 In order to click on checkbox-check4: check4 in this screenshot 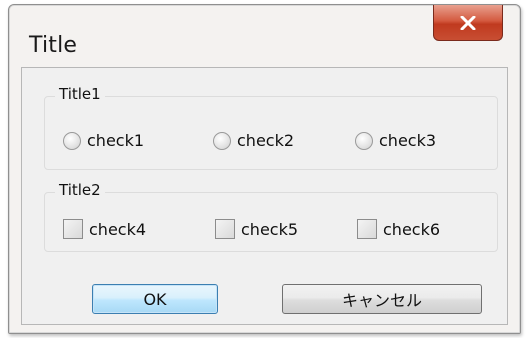, I will do `click(104, 229)`.